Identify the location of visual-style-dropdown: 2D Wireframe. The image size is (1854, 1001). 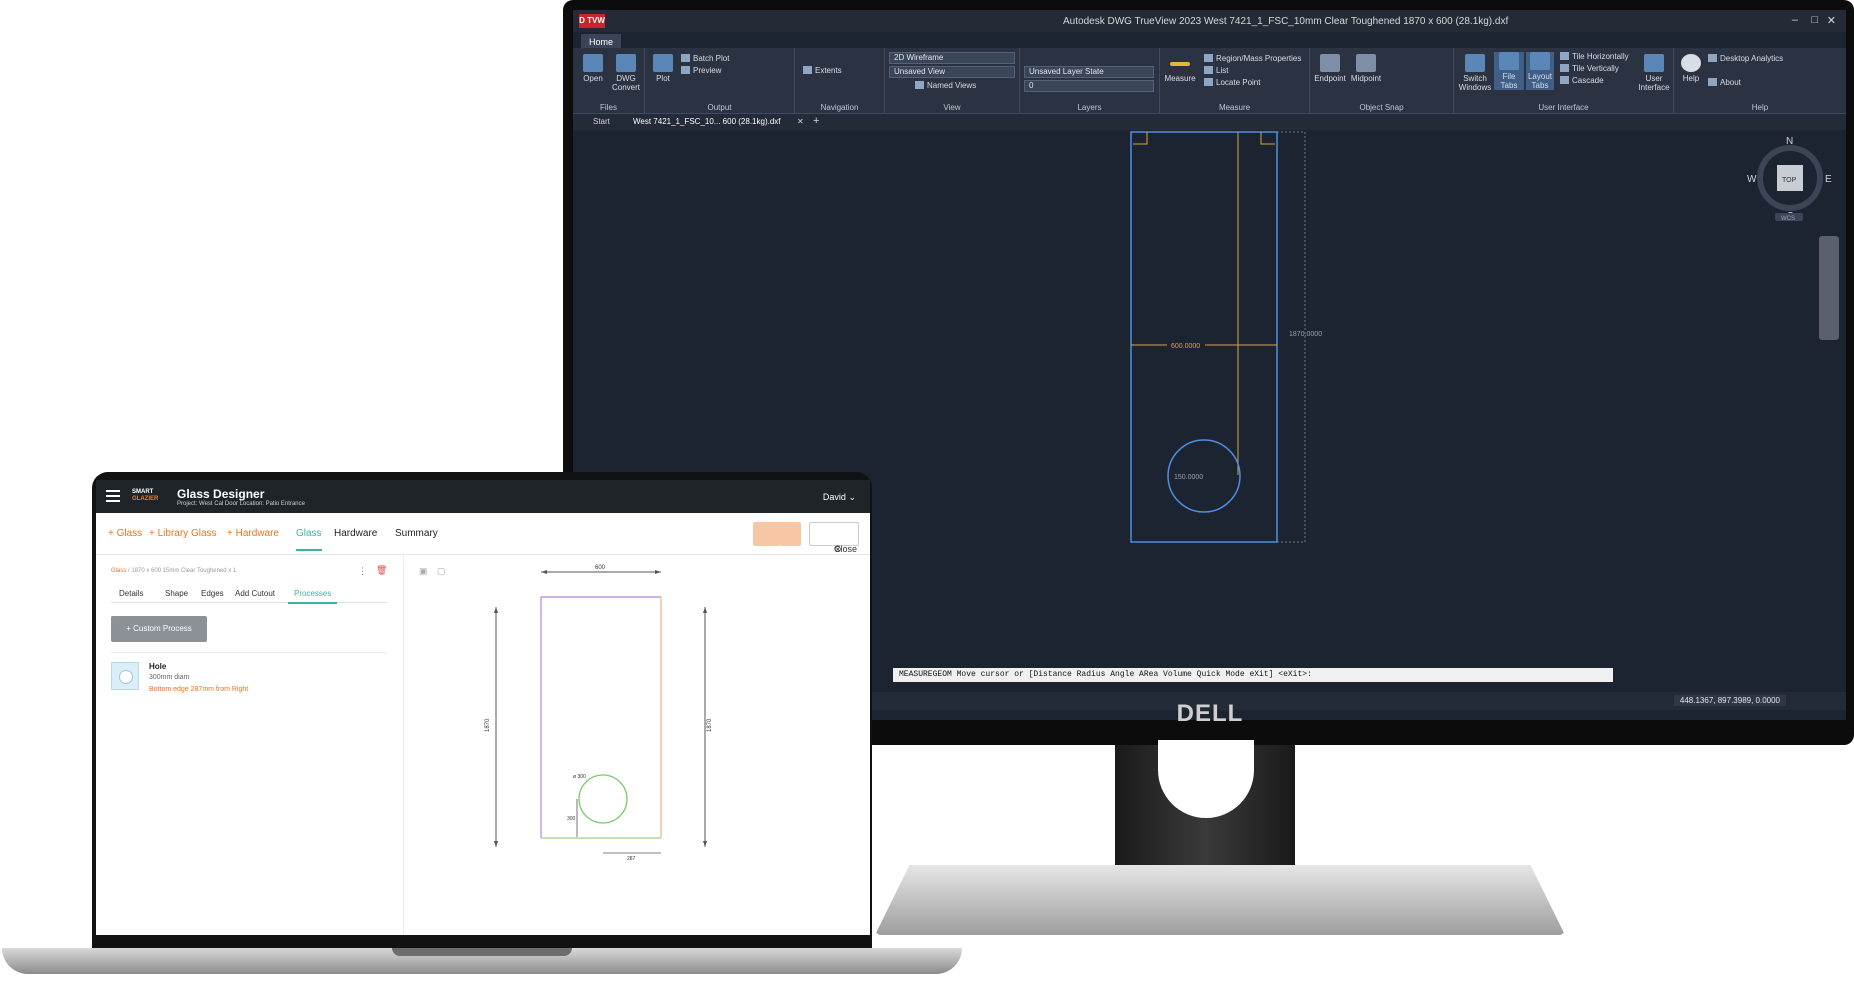
(952, 58).